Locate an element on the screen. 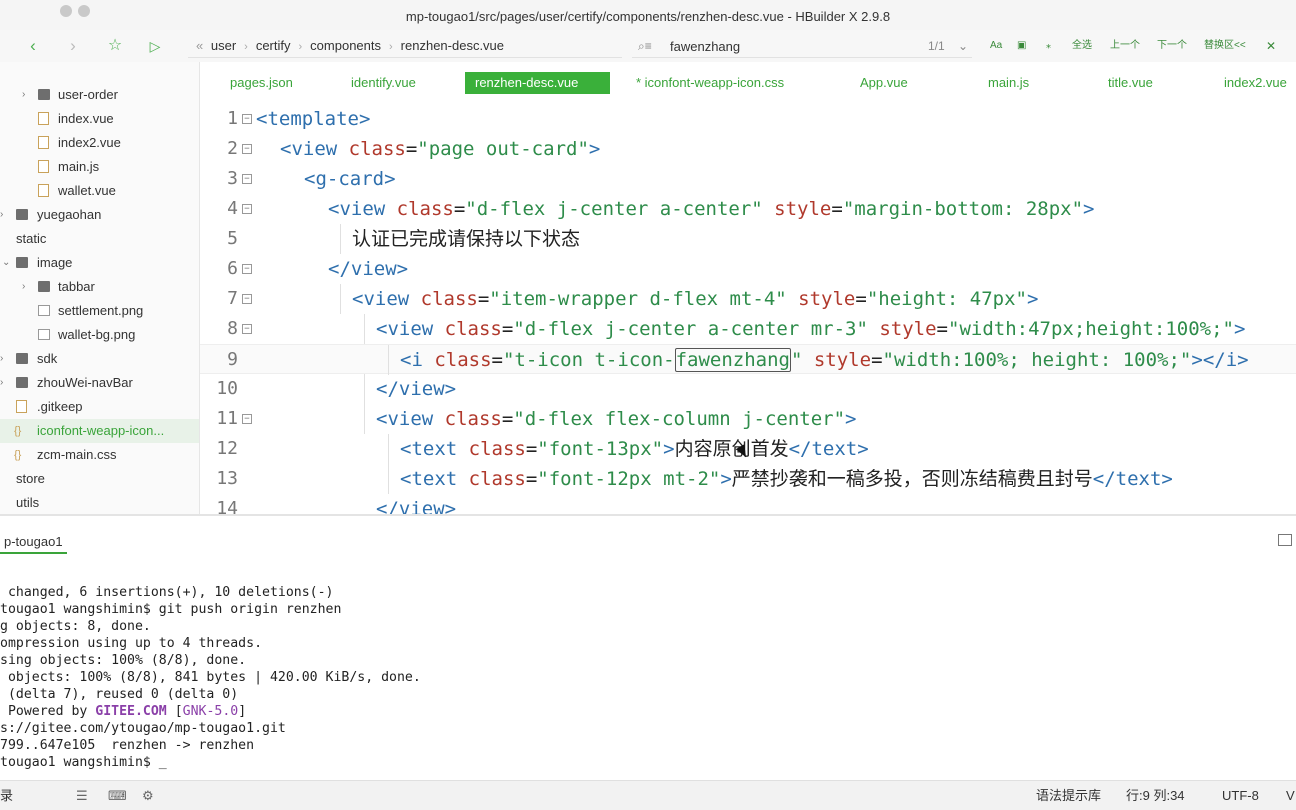 The height and width of the screenshot is (810, 1296). replace-toggle-button: 替换区<< is located at coordinates (1225, 46).